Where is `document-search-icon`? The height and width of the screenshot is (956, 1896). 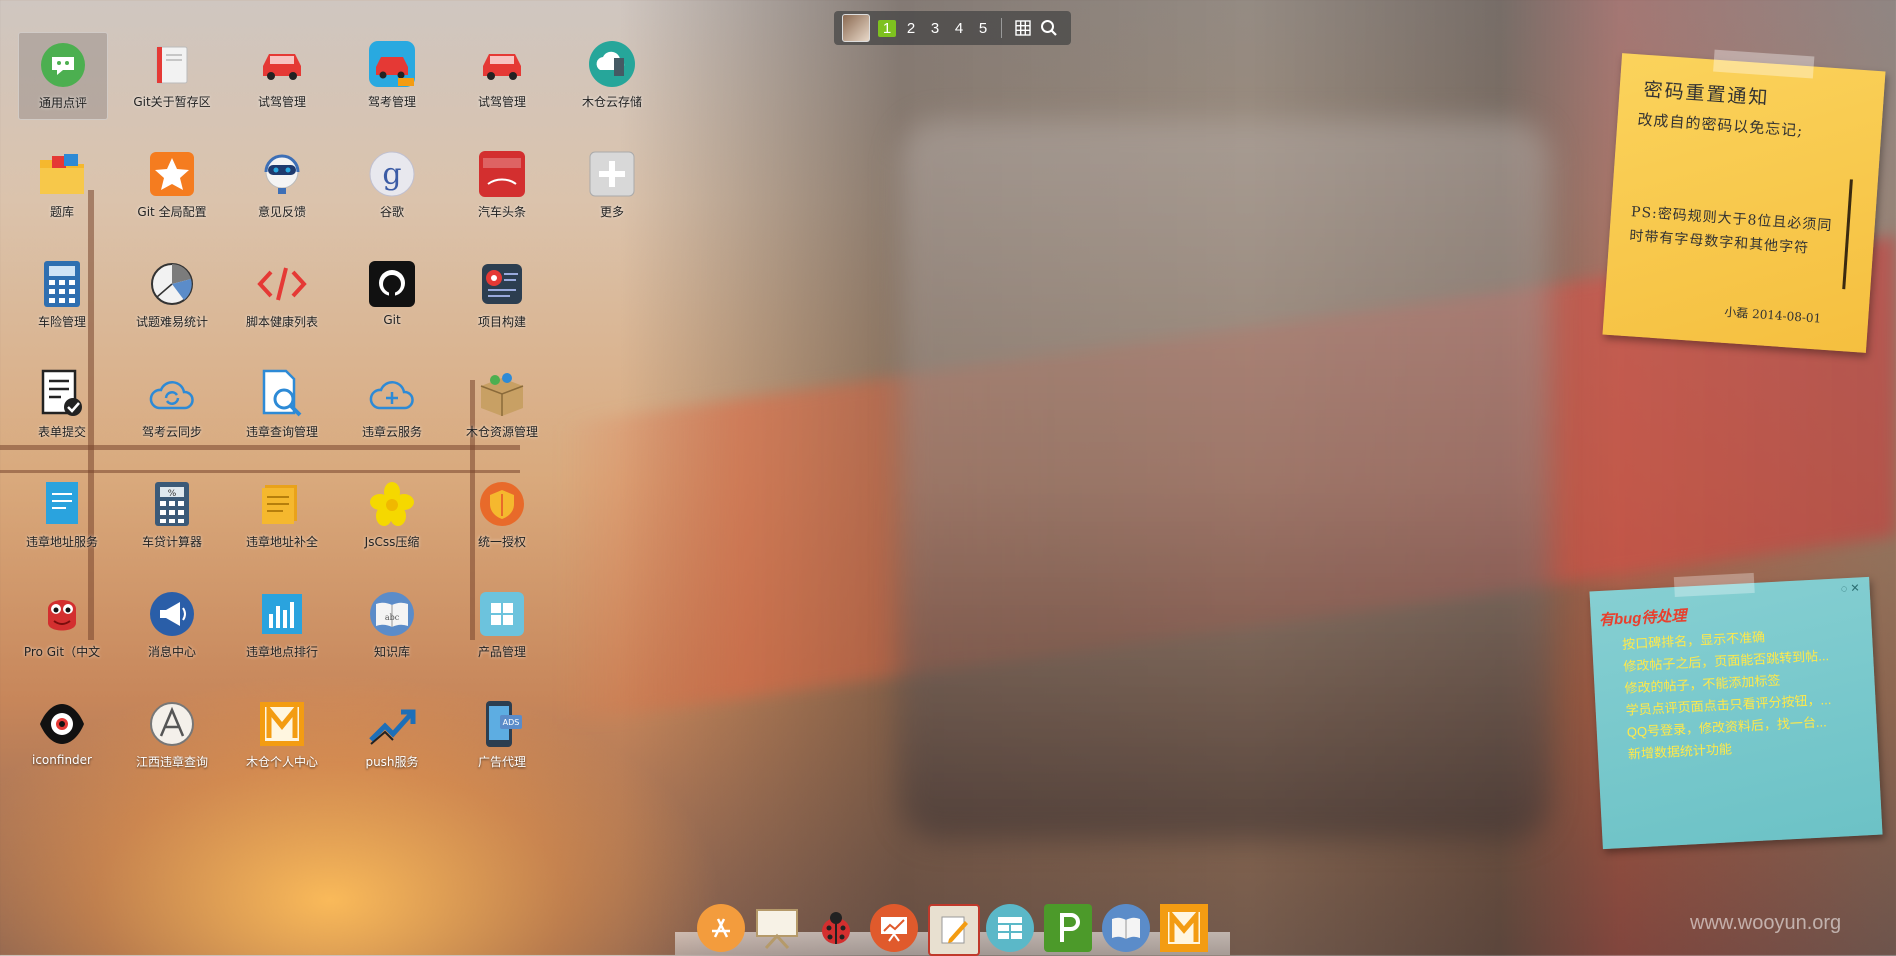
document-search-icon is located at coordinates (282, 394).